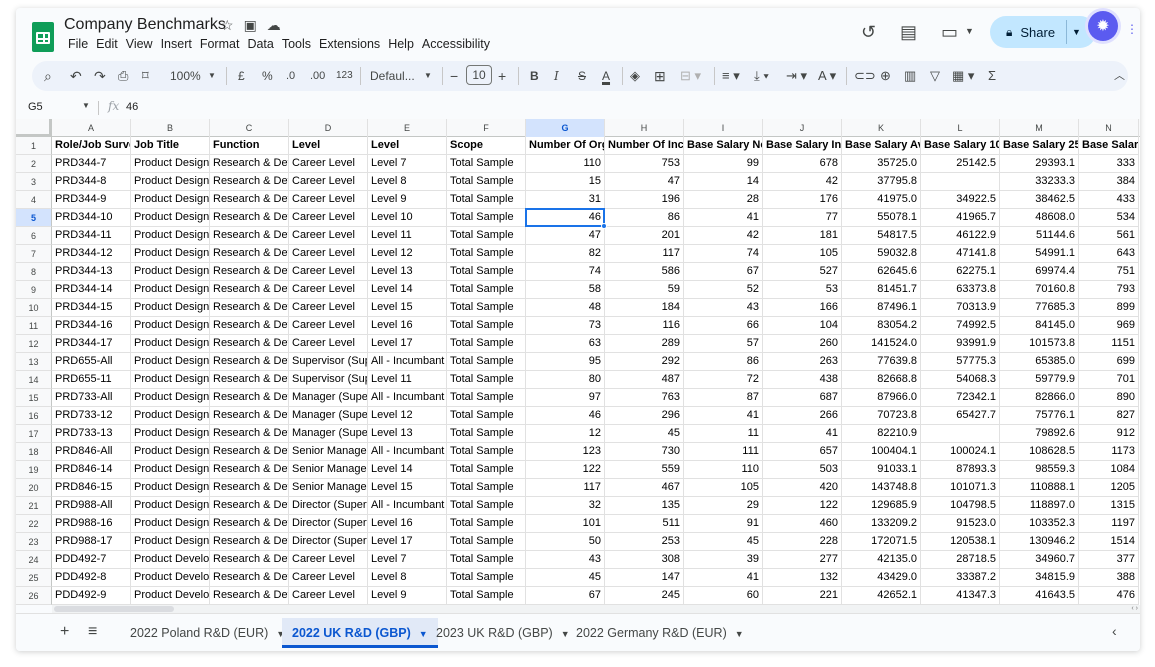  I want to click on row-number: 13, so click(34, 362).